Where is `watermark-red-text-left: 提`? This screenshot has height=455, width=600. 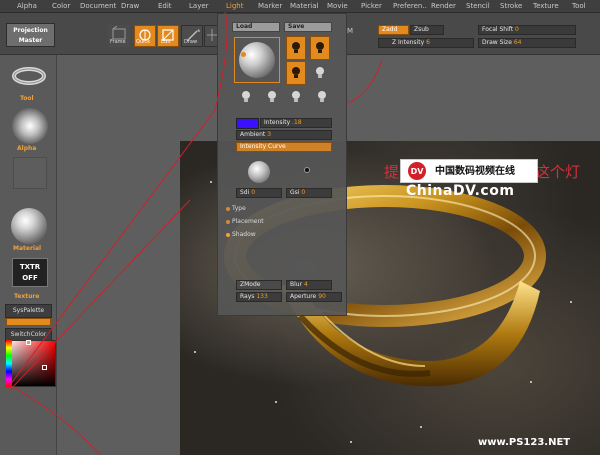
watermark-red-text-left: 提 is located at coordinates (392, 172).